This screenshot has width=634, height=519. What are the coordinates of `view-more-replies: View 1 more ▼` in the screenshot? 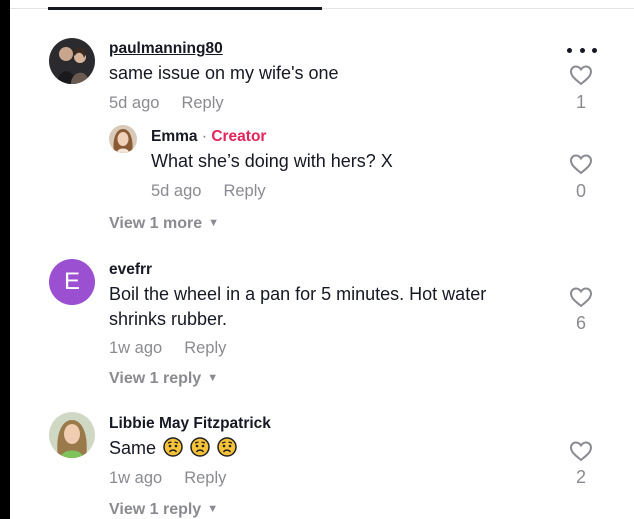 It's located at (164, 224).